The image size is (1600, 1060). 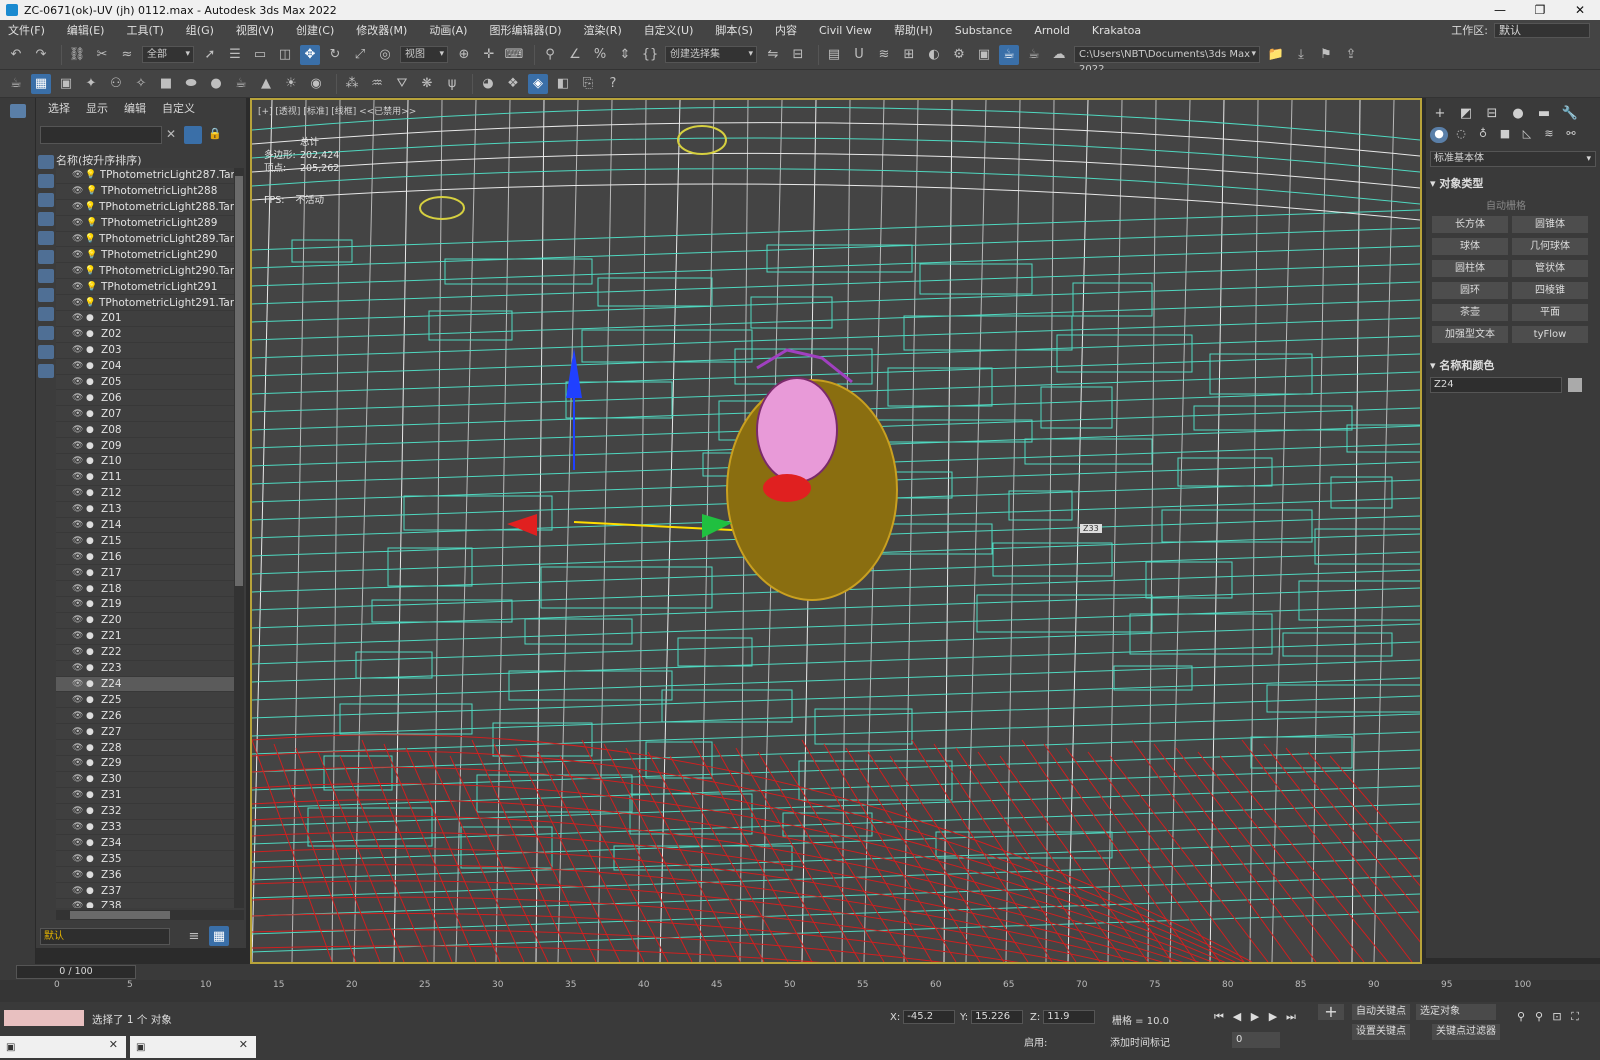 I want to click on display-geometry-icon, so click(x=46, y=162).